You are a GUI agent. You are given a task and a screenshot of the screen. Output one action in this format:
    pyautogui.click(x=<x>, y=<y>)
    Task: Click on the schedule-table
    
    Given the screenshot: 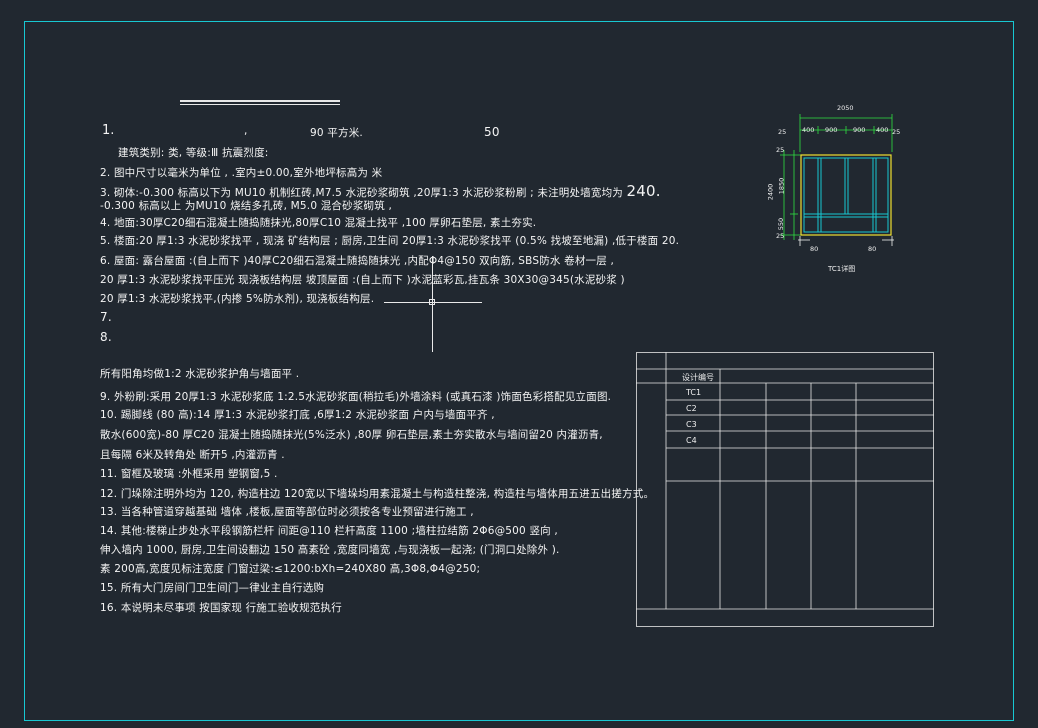 What is the action you would take?
    pyautogui.click(x=785, y=489)
    